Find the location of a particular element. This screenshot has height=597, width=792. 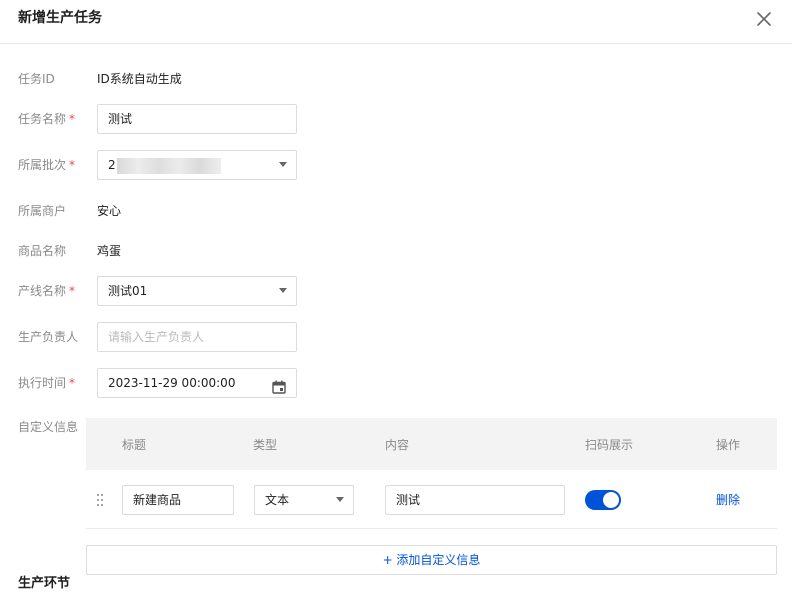

custom-table-header: 标题 类型 内容 扫码展示 操作 is located at coordinates (431, 444).